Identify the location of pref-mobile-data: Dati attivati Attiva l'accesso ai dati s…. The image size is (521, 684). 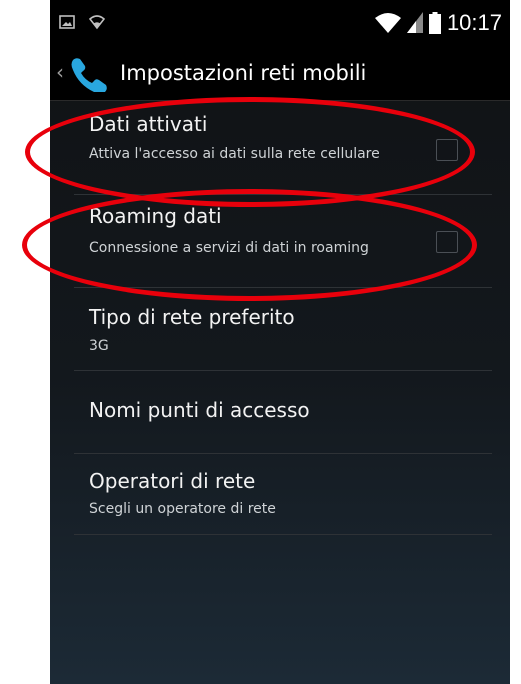
(283, 149).